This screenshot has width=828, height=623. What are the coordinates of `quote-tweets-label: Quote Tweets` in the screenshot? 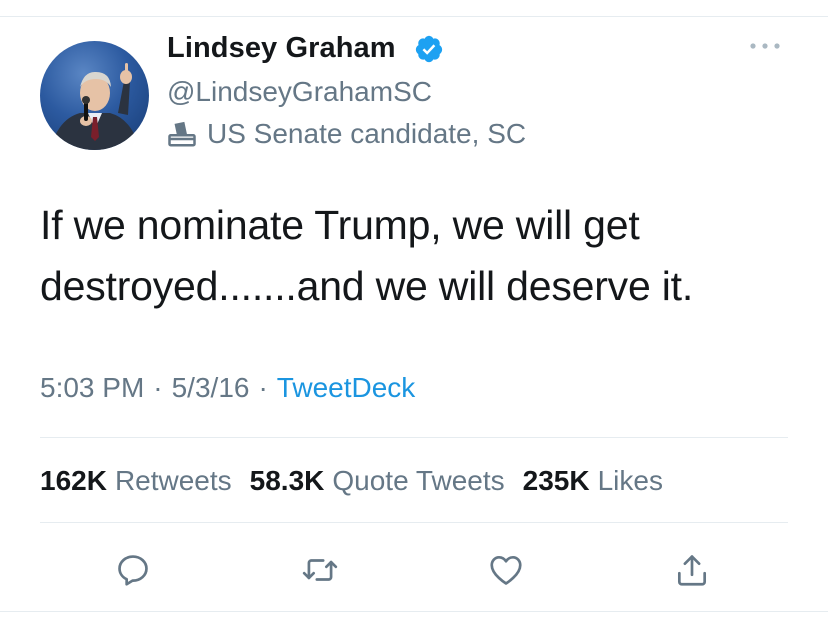 It's located at (418, 480).